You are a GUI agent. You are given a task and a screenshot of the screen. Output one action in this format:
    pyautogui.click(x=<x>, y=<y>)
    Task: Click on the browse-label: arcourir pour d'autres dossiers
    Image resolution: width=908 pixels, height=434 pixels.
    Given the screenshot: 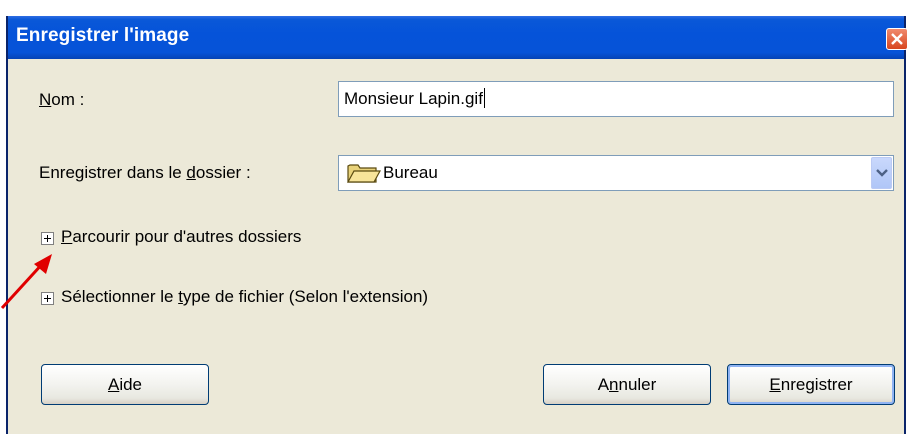 What is the action you would take?
    pyautogui.click(x=187, y=236)
    